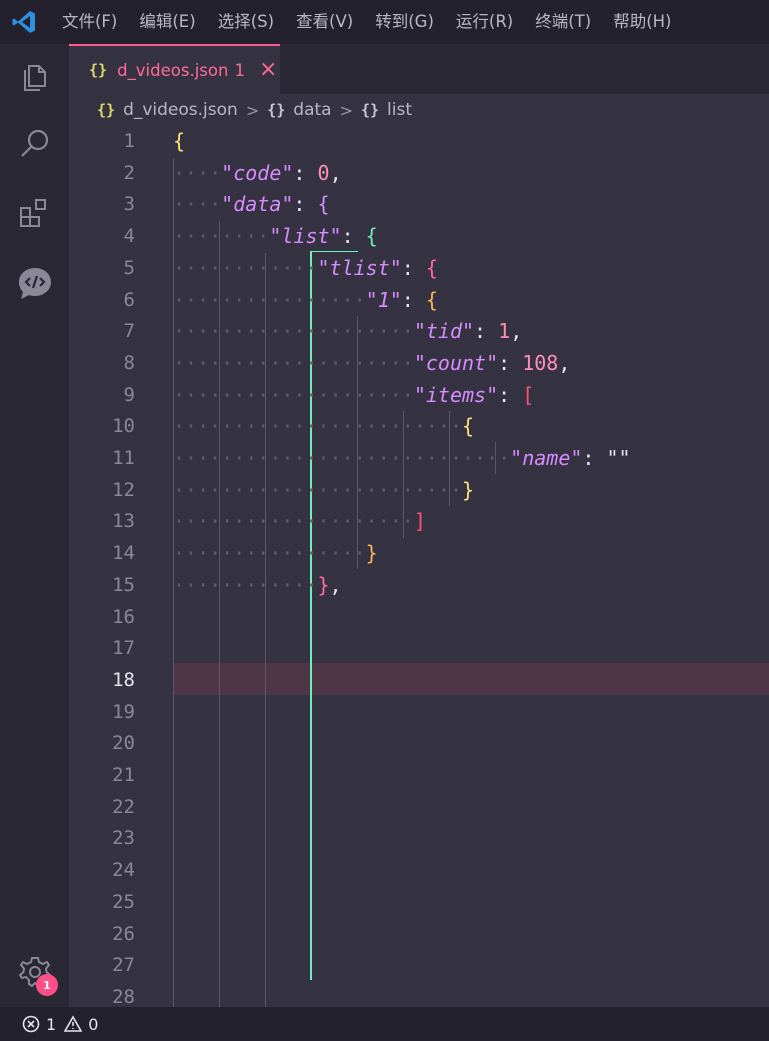  Describe the element at coordinates (73, 1024) in the screenshot. I see `warning-icon` at that location.